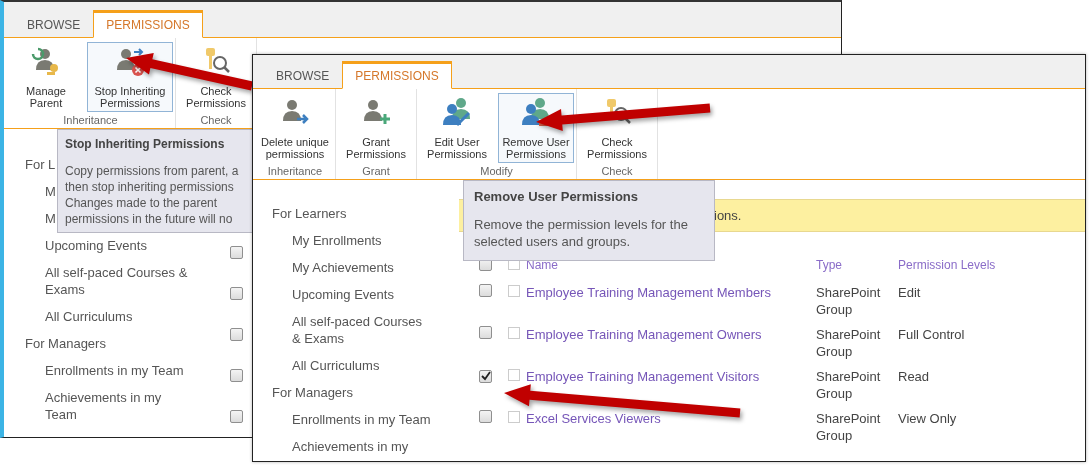 Image resolution: width=1092 pixels, height=470 pixels. What do you see at coordinates (457, 113) in the screenshot?
I see `users-pencil-icon` at bounding box center [457, 113].